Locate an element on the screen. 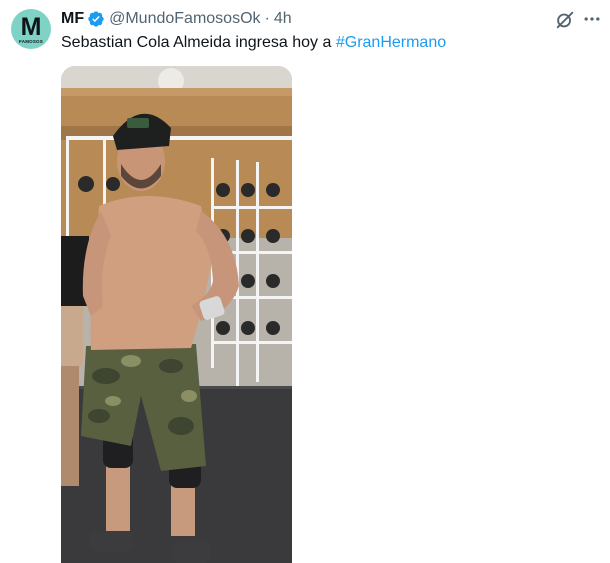 This screenshot has width=610, height=563. tweet-header: MF @MundoFamososOk · 4h is located at coordinates (176, 19).